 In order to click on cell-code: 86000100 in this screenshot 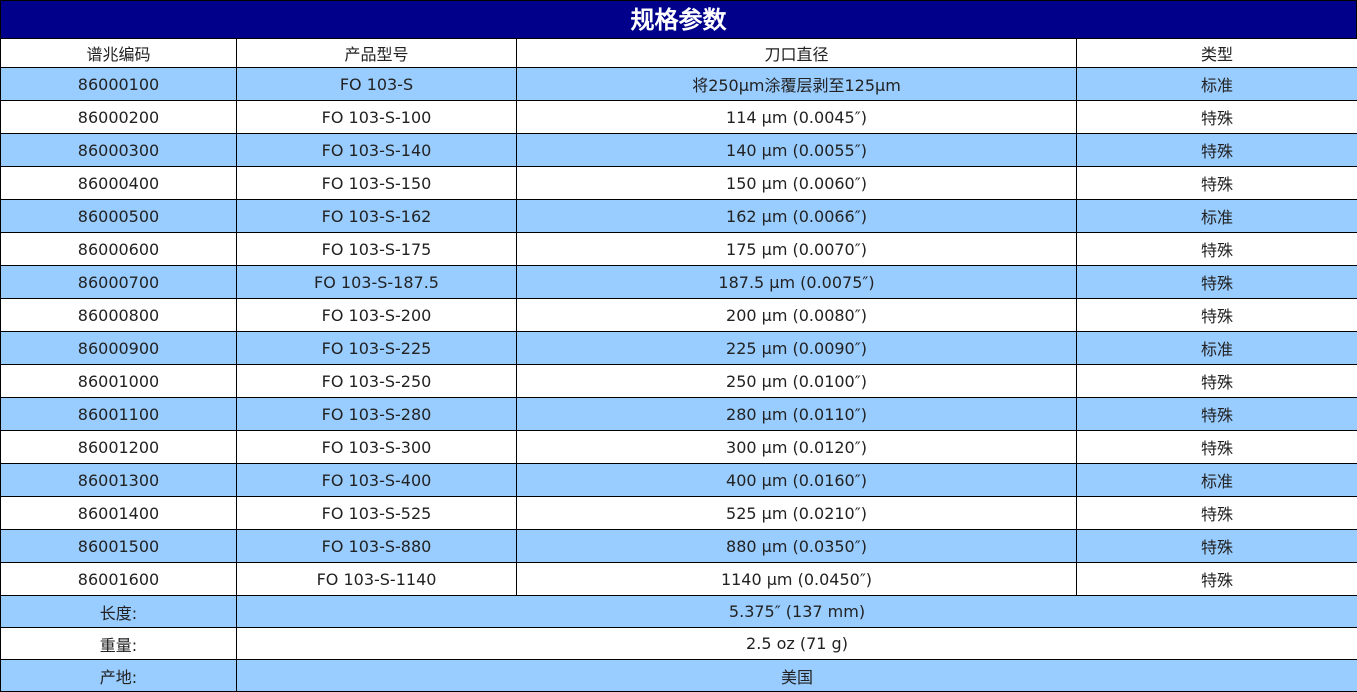, I will do `click(118, 84)`.